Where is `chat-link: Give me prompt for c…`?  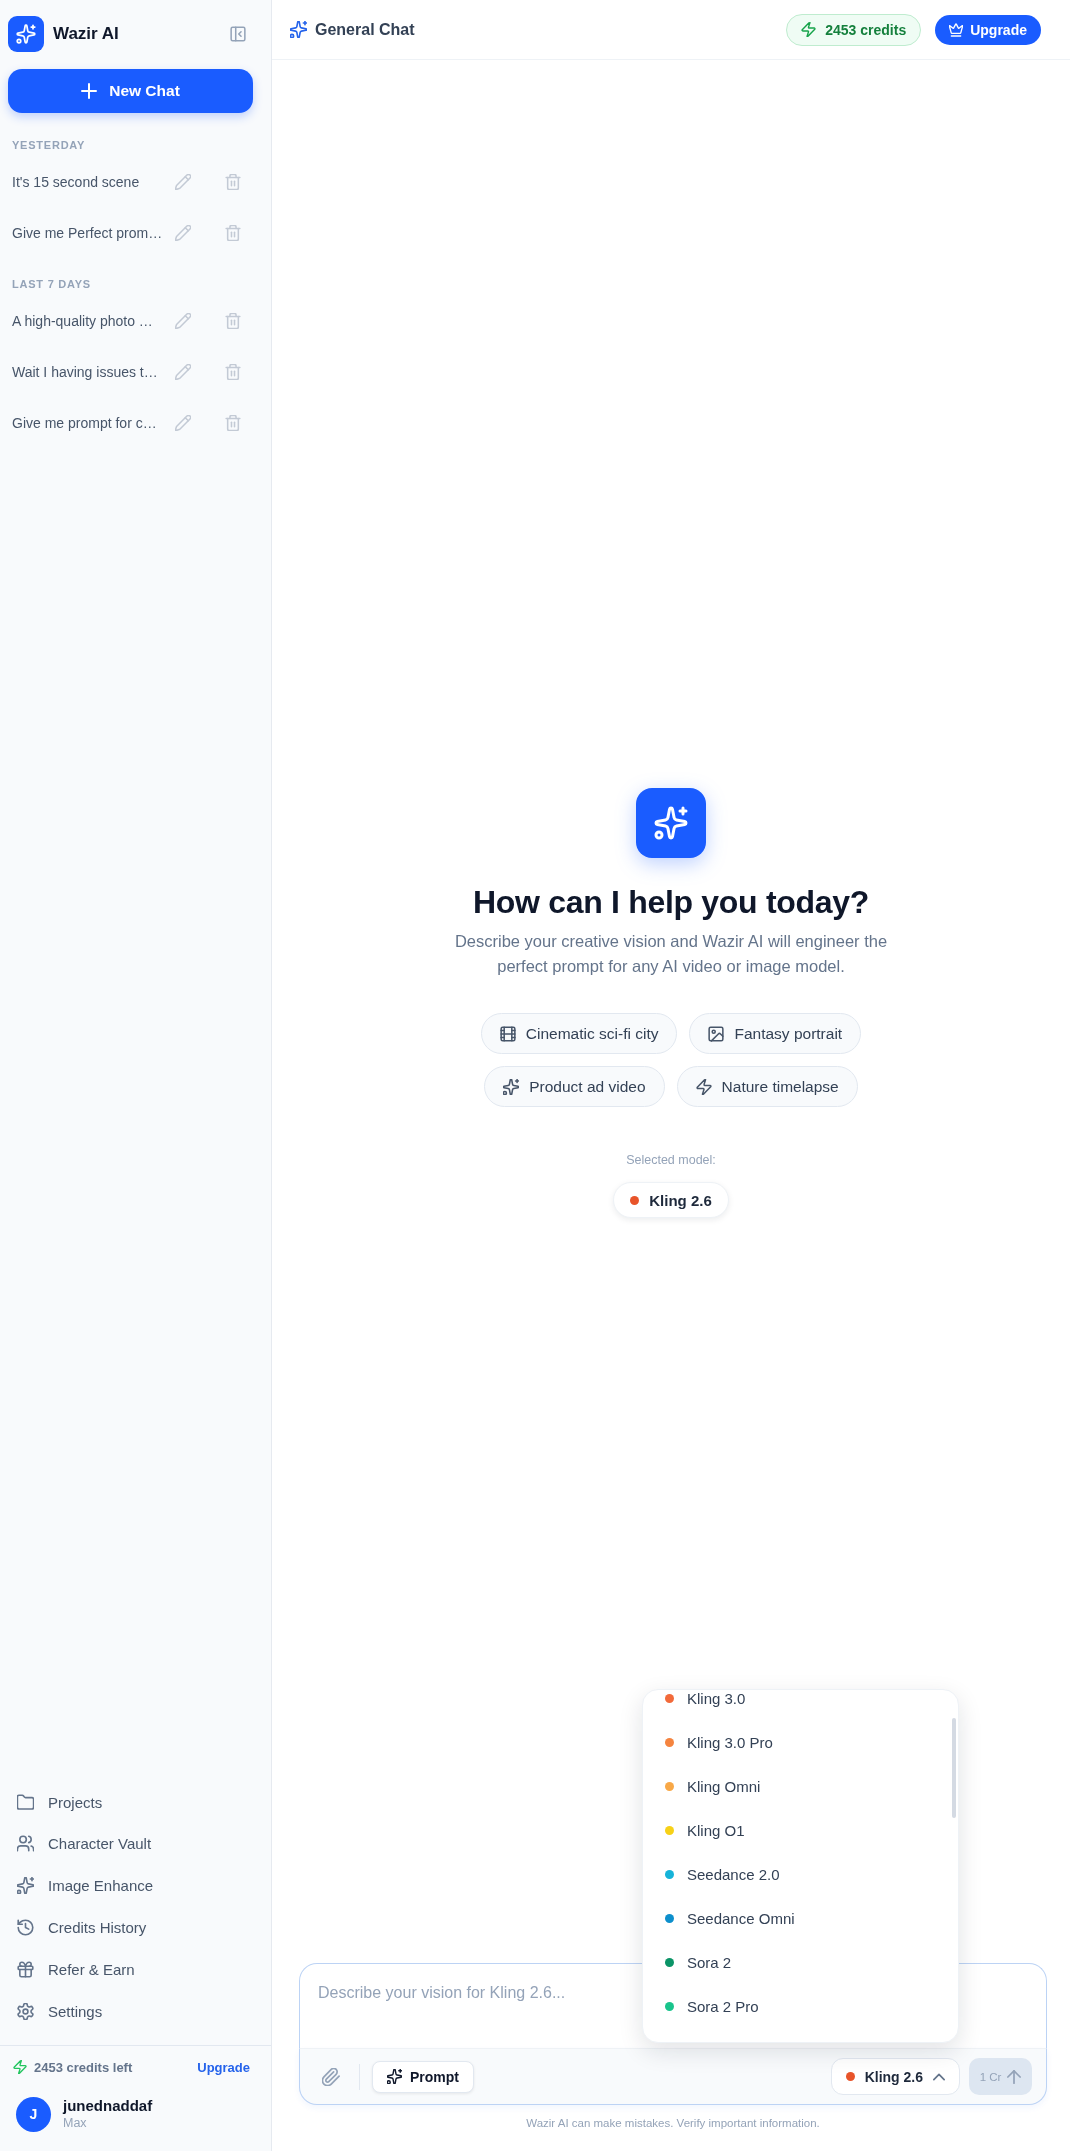
chat-link: Give me prompt for c… is located at coordinates (90, 423).